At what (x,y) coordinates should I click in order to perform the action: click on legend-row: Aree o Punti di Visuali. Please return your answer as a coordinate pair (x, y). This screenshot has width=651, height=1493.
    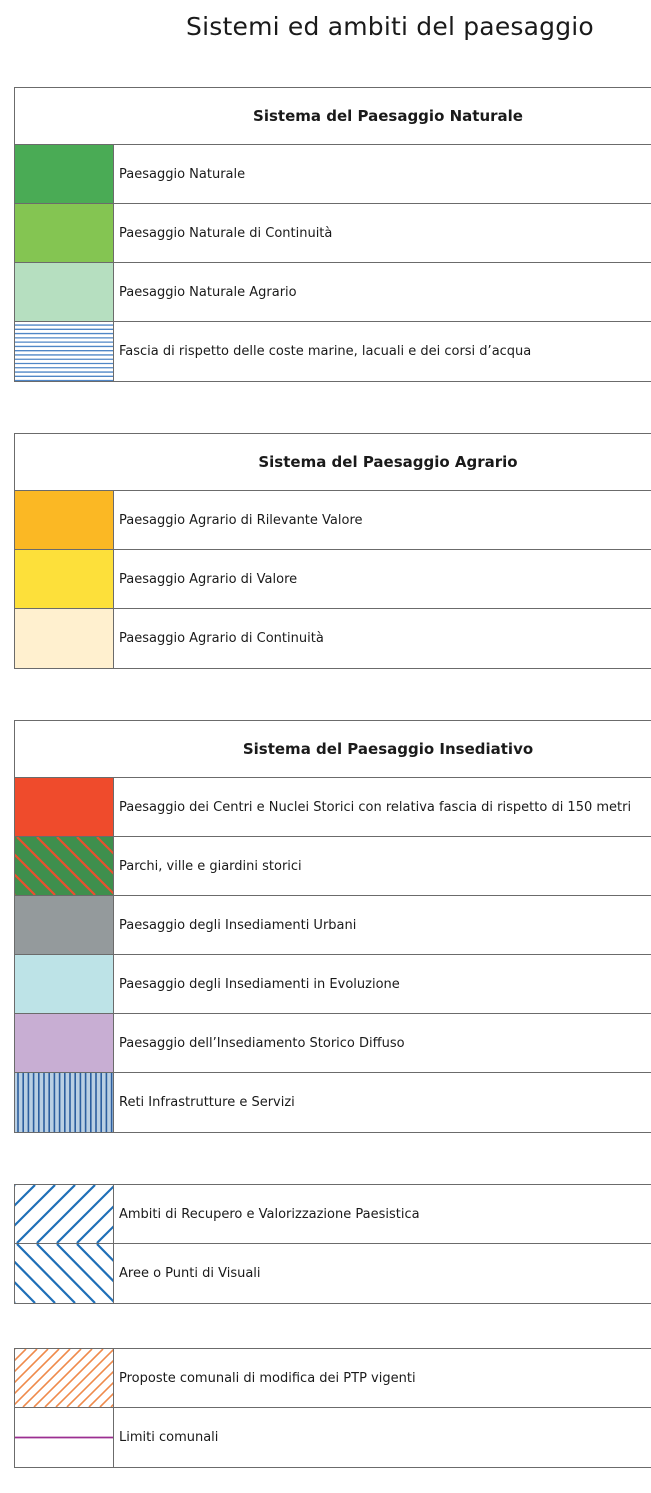
    Looking at the image, I should click on (333, 1273).